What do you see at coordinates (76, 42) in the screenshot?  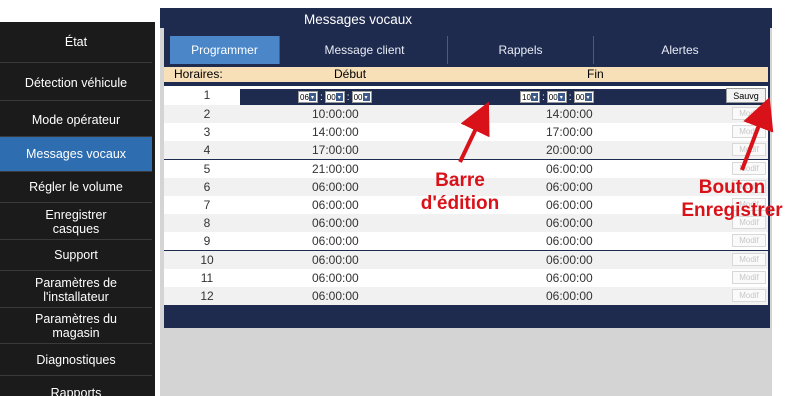 I see `sidebar-item-etat: État` at bounding box center [76, 42].